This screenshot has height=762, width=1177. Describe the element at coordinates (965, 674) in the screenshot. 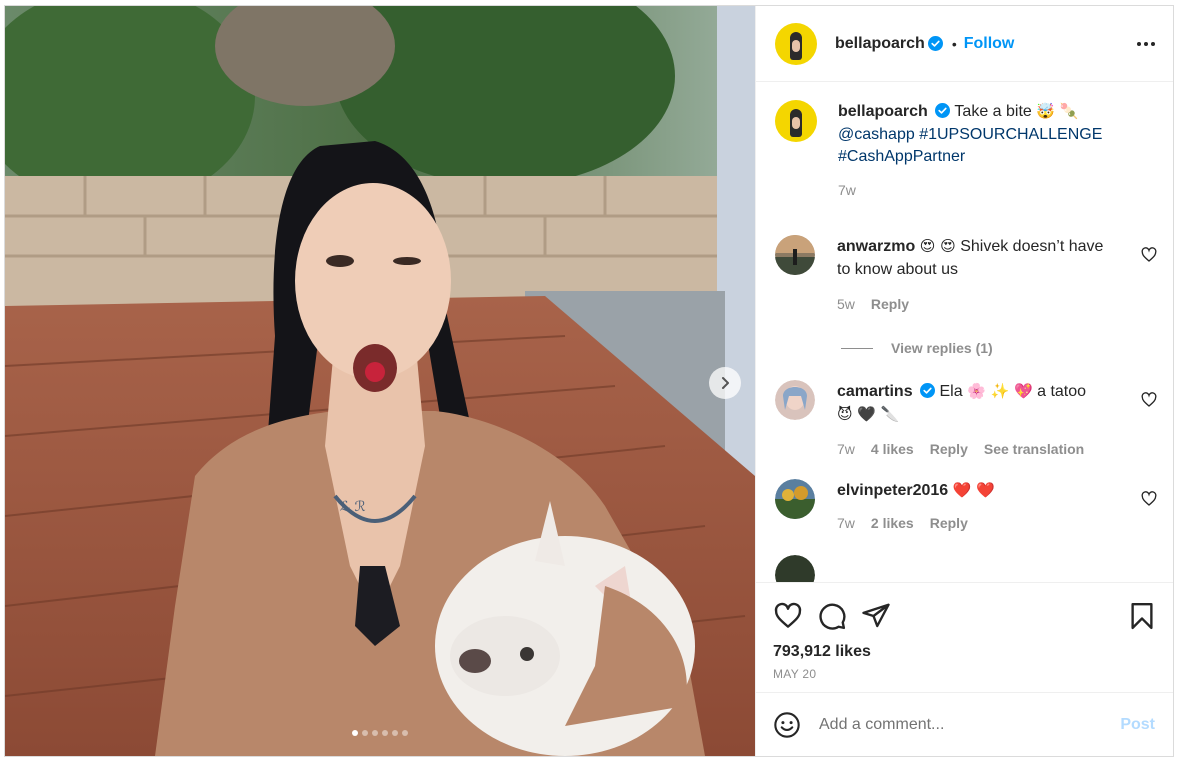

I see `post-date: MAY 20` at that location.